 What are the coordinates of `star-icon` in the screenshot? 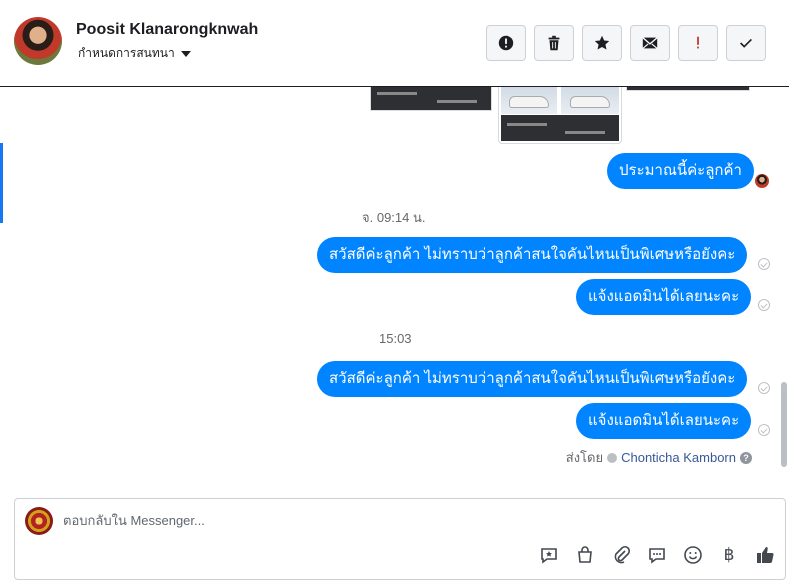 It's located at (602, 42).